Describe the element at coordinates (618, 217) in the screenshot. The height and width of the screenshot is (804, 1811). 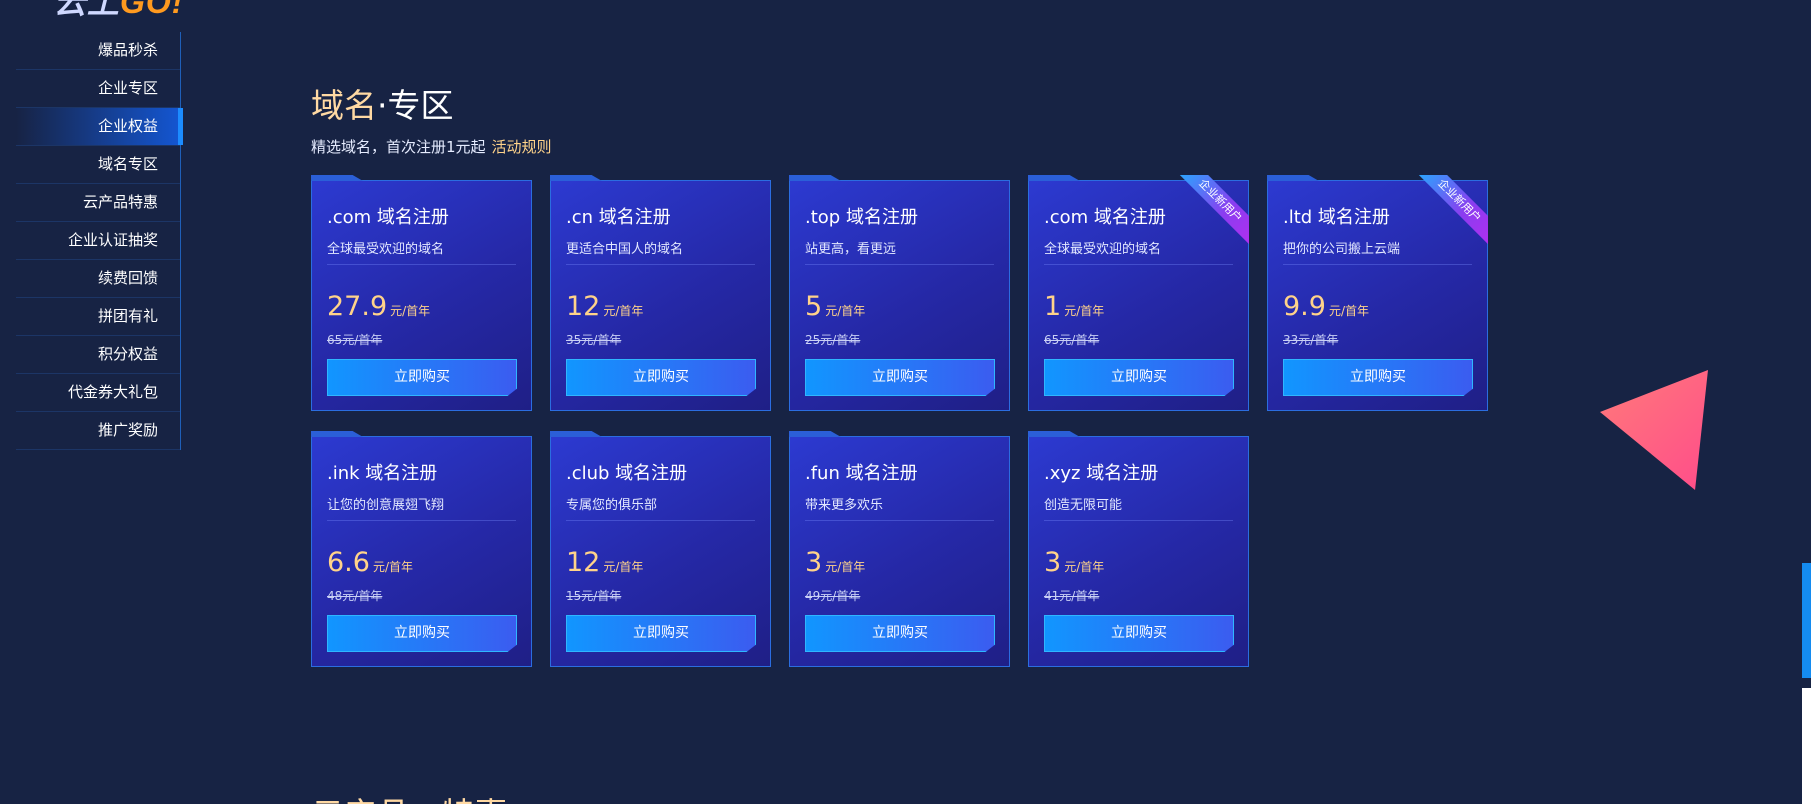
I see `card-title: .cn 域名注册` at that location.